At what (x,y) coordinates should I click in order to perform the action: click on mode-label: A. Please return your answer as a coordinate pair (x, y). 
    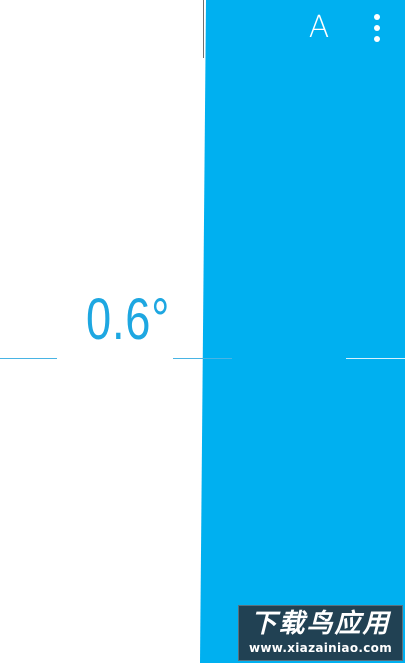
    Looking at the image, I should click on (319, 27).